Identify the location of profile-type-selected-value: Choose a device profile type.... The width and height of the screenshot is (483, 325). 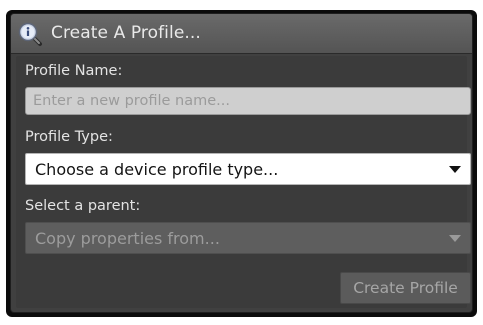
(157, 169).